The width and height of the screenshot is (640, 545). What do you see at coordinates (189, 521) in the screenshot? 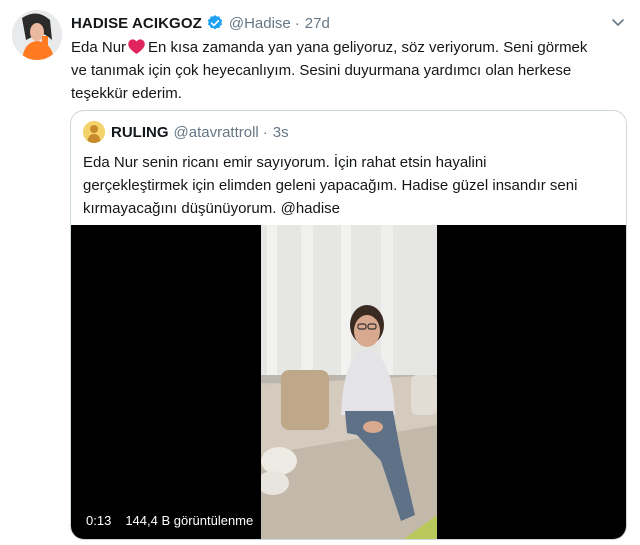
I see `video-view-count: 144,4 B görüntülenme` at bounding box center [189, 521].